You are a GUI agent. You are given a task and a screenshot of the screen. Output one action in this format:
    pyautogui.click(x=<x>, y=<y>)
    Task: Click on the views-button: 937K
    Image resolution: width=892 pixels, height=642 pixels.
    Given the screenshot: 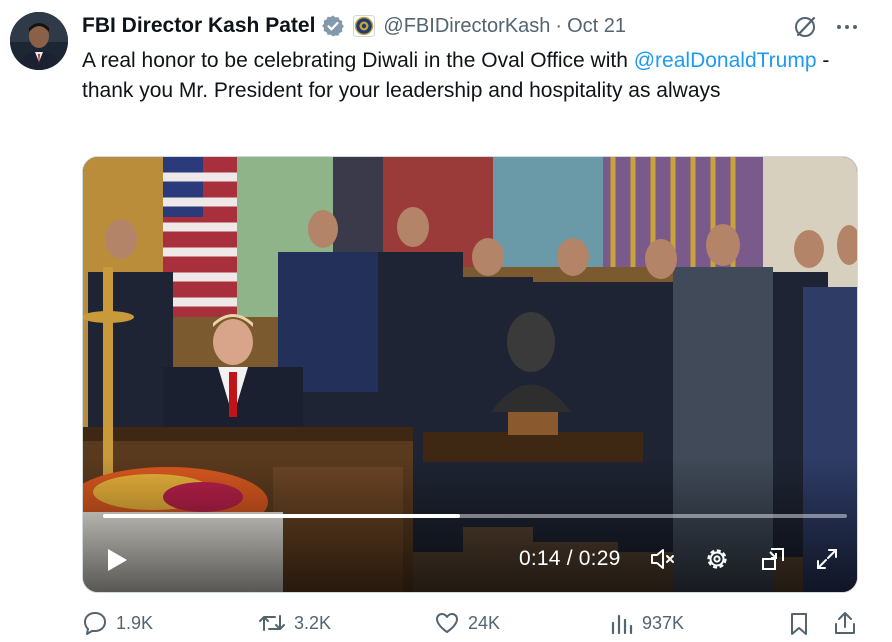 What is the action you would take?
    pyautogui.click(x=647, y=623)
    